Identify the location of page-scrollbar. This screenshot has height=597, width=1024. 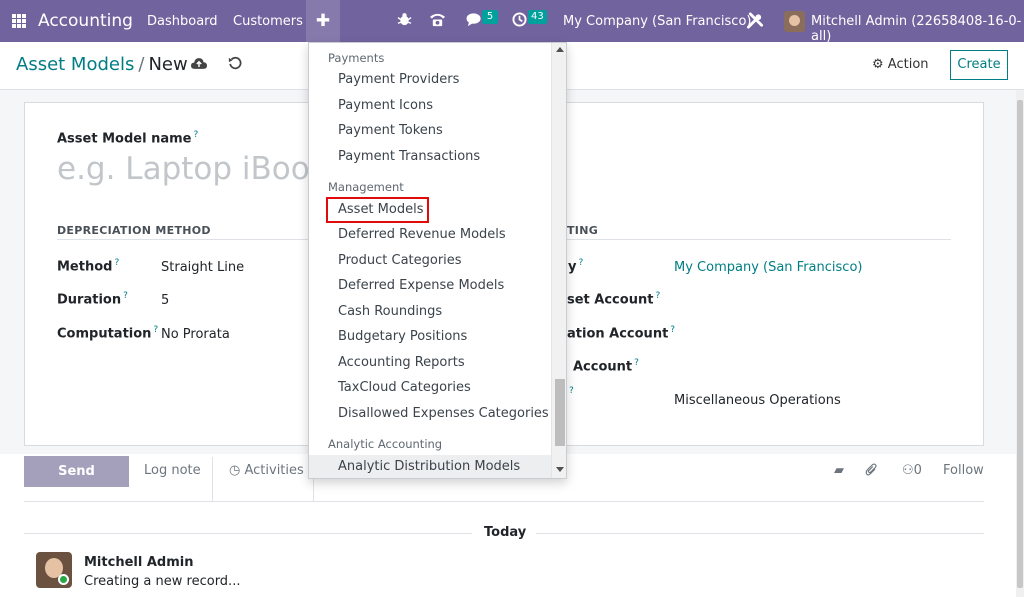
(1020, 343).